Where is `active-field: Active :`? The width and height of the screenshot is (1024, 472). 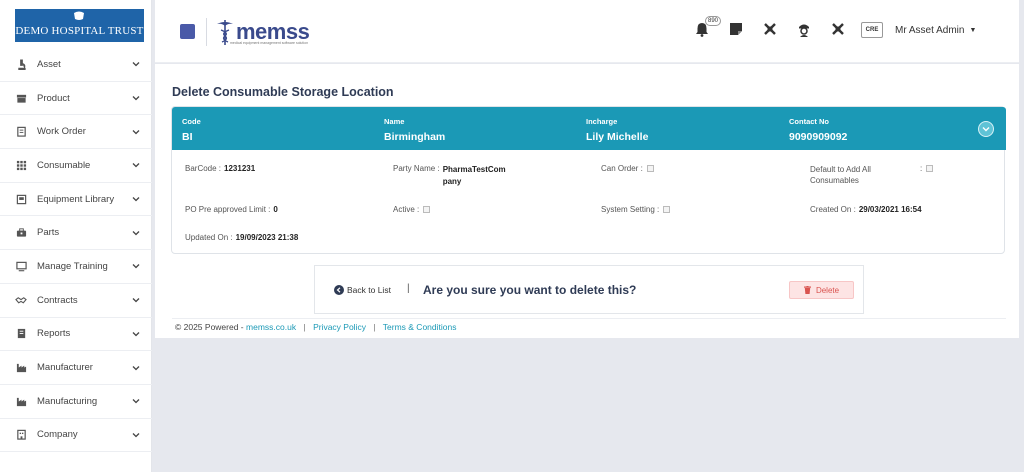 active-field: Active : is located at coordinates (412, 209).